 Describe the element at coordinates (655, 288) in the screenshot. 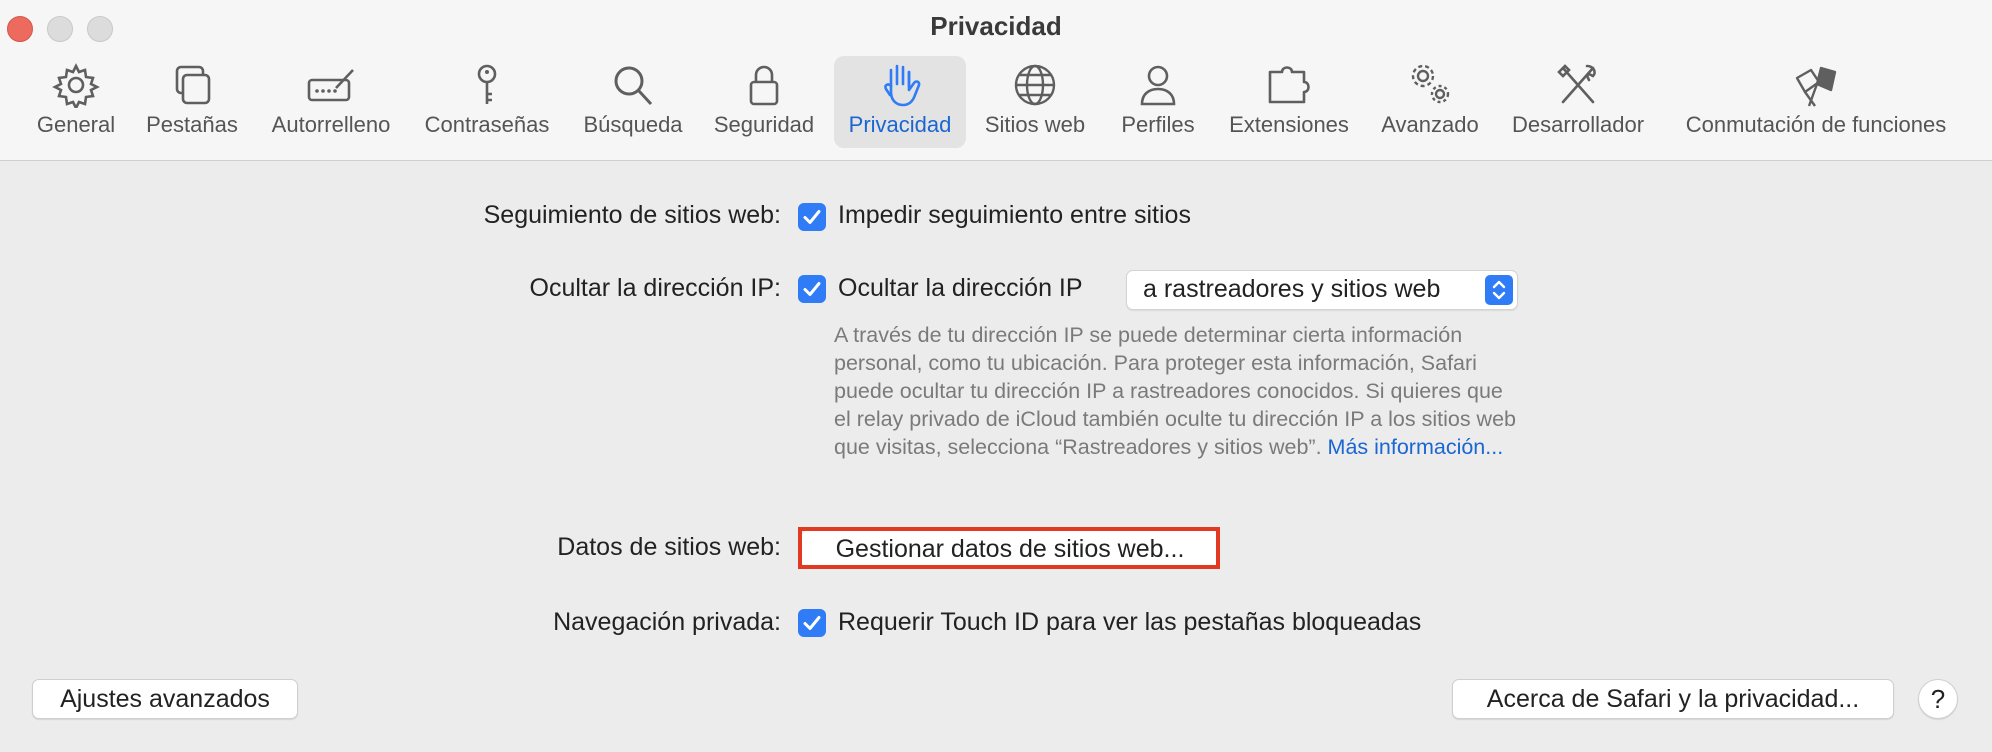

I see `hide-ip-label: Ocultar la dirección IP:` at that location.